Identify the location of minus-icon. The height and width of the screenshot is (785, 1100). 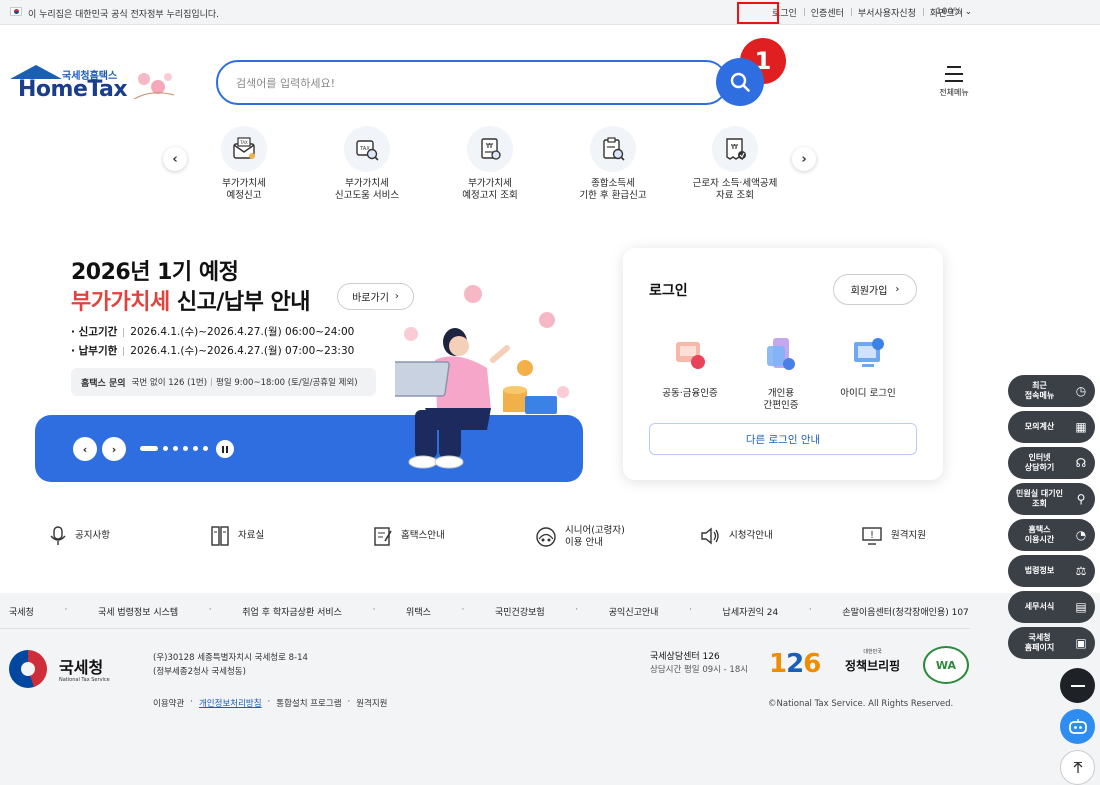
(1077, 685).